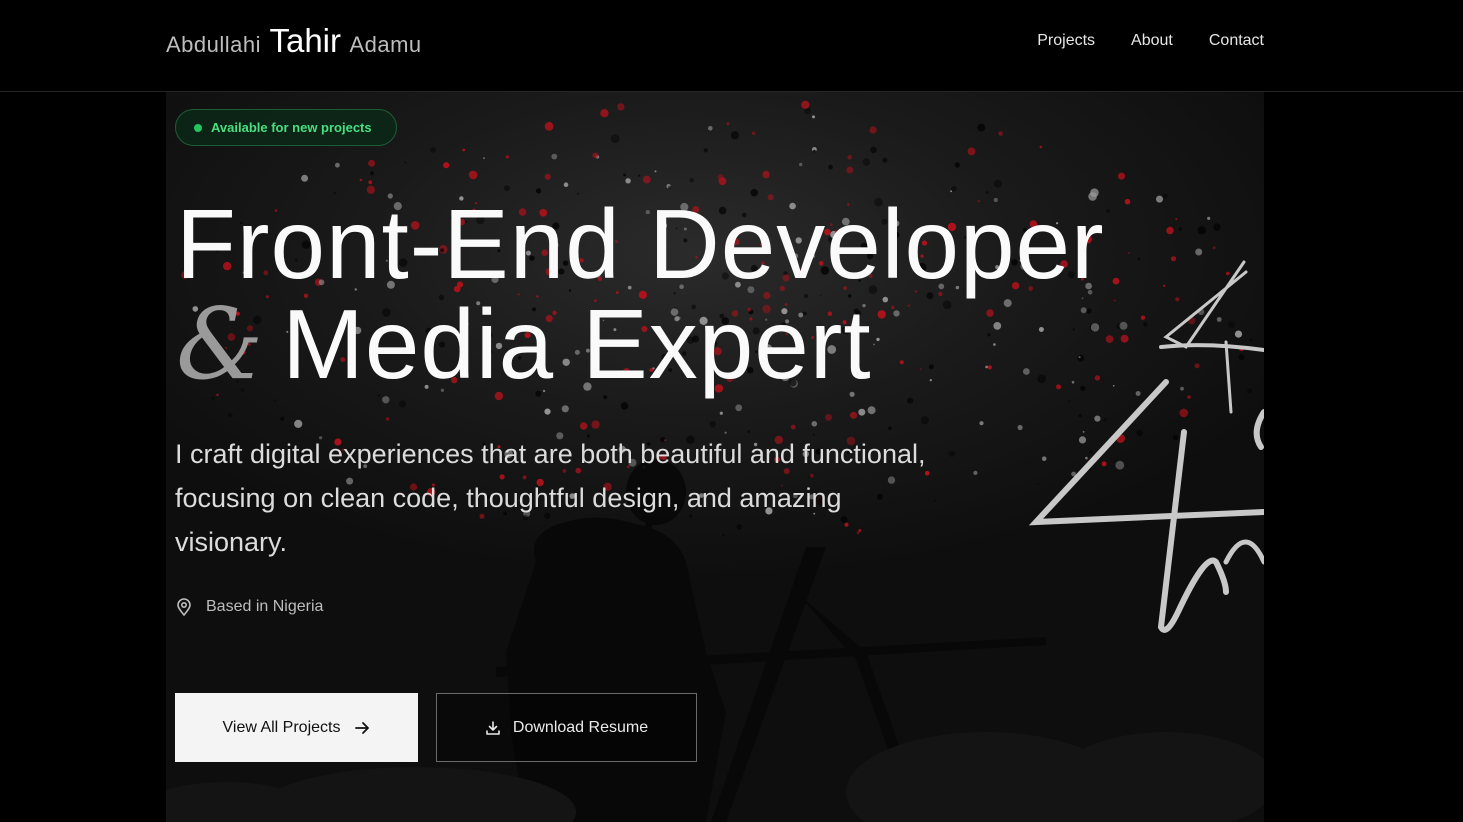 Image resolution: width=1463 pixels, height=822 pixels. I want to click on view-all-projects-button: View All Projects, so click(296, 727).